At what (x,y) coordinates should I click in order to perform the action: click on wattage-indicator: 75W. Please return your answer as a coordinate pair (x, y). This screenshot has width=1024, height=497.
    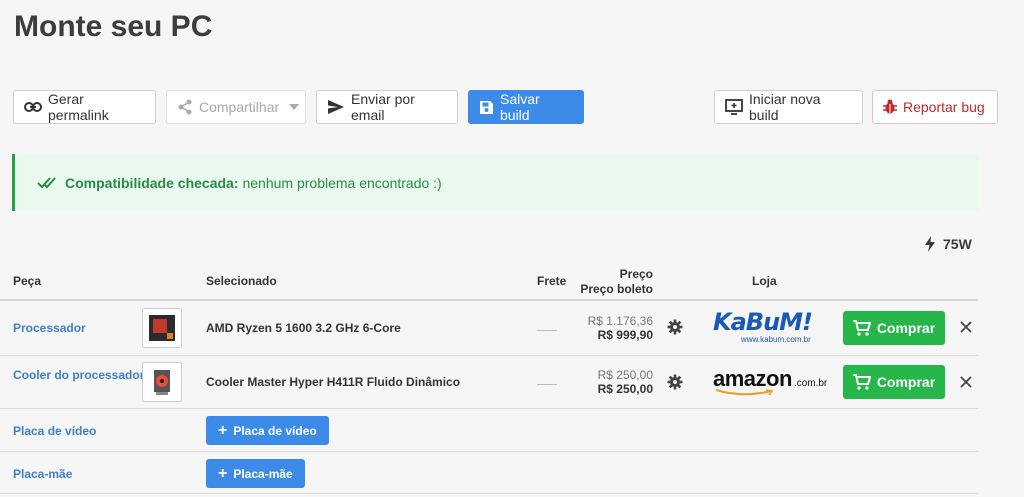
    Looking at the image, I should click on (948, 244).